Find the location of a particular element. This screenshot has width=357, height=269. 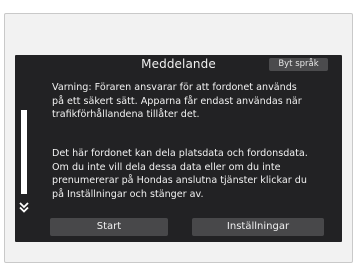

settings-button: Inställningar is located at coordinates (258, 227).